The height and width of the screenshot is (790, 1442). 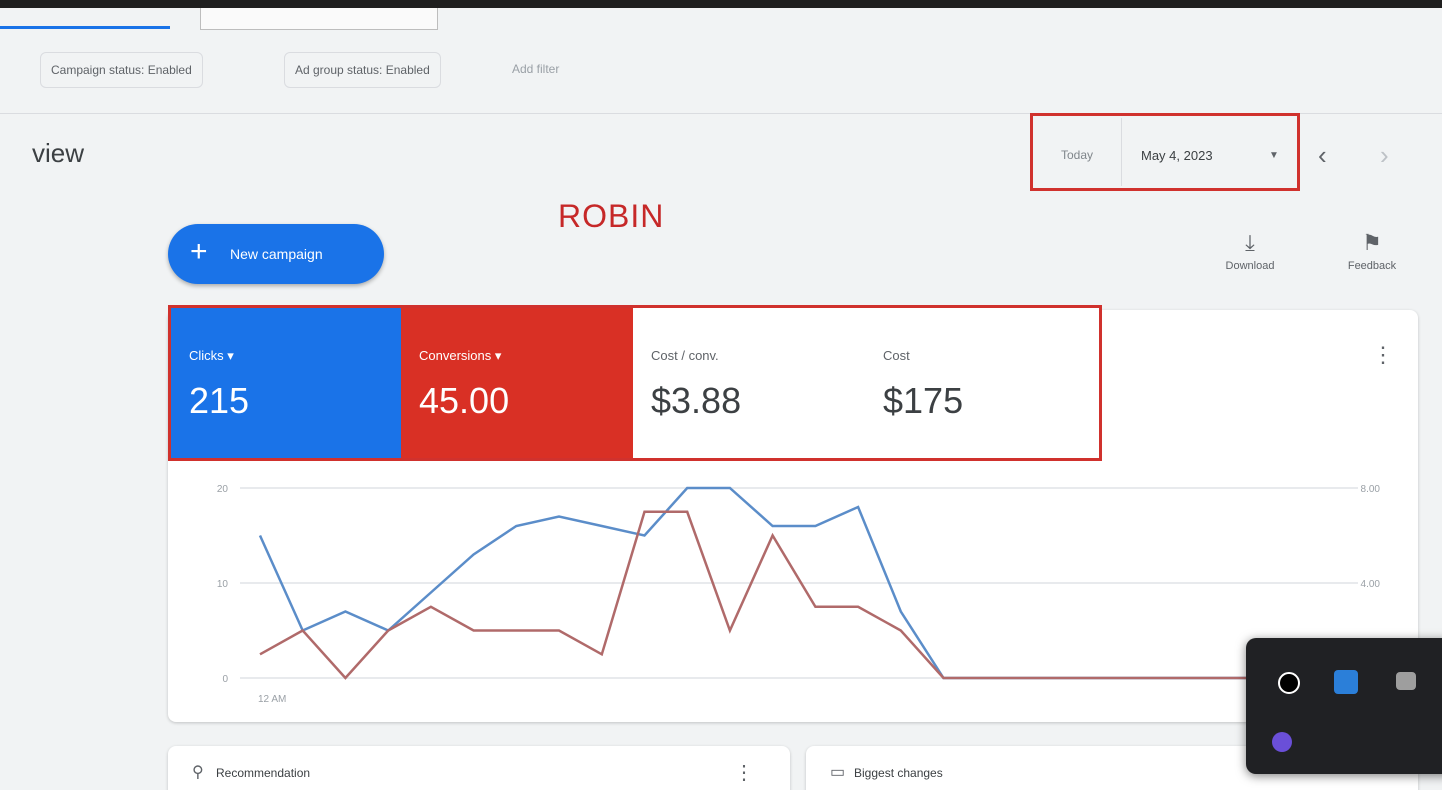 What do you see at coordinates (1344, 706) in the screenshot?
I see `system-tray-popup` at bounding box center [1344, 706].